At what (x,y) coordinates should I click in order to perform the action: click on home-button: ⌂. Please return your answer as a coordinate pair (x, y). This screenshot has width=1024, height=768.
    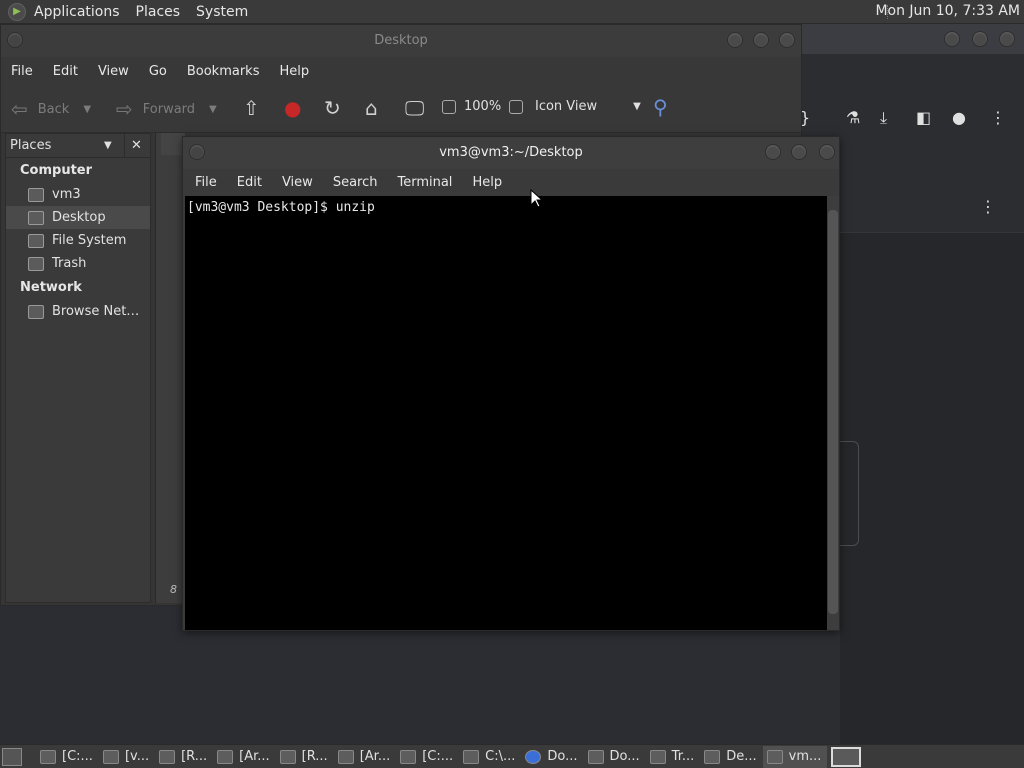
    Looking at the image, I should click on (371, 108).